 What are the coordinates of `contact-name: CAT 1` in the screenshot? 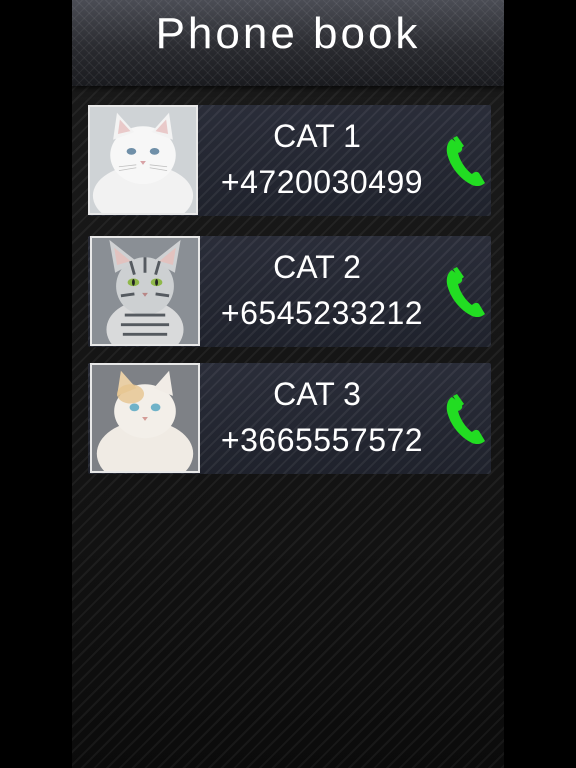 It's located at (317, 136).